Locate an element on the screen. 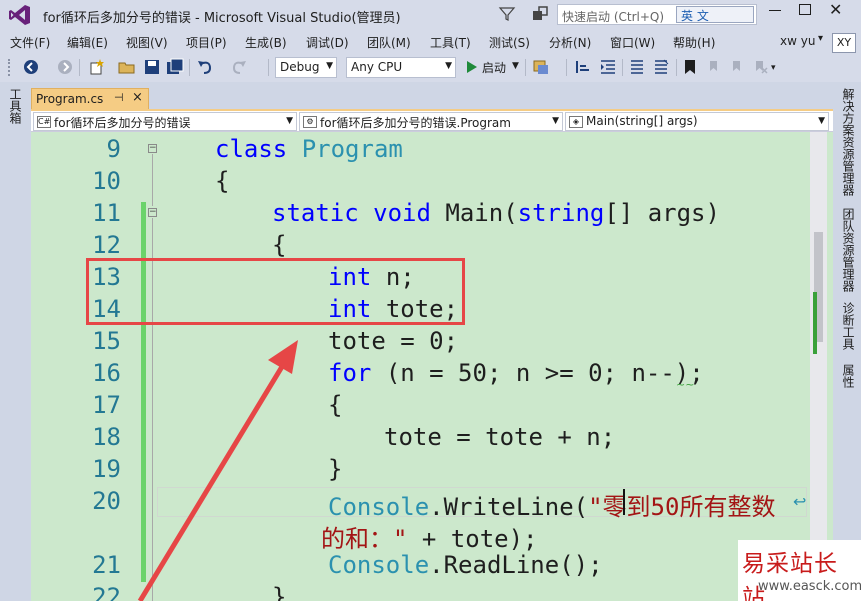 This screenshot has width=861, height=601. word-wrap-icon: ↩ is located at coordinates (800, 501).